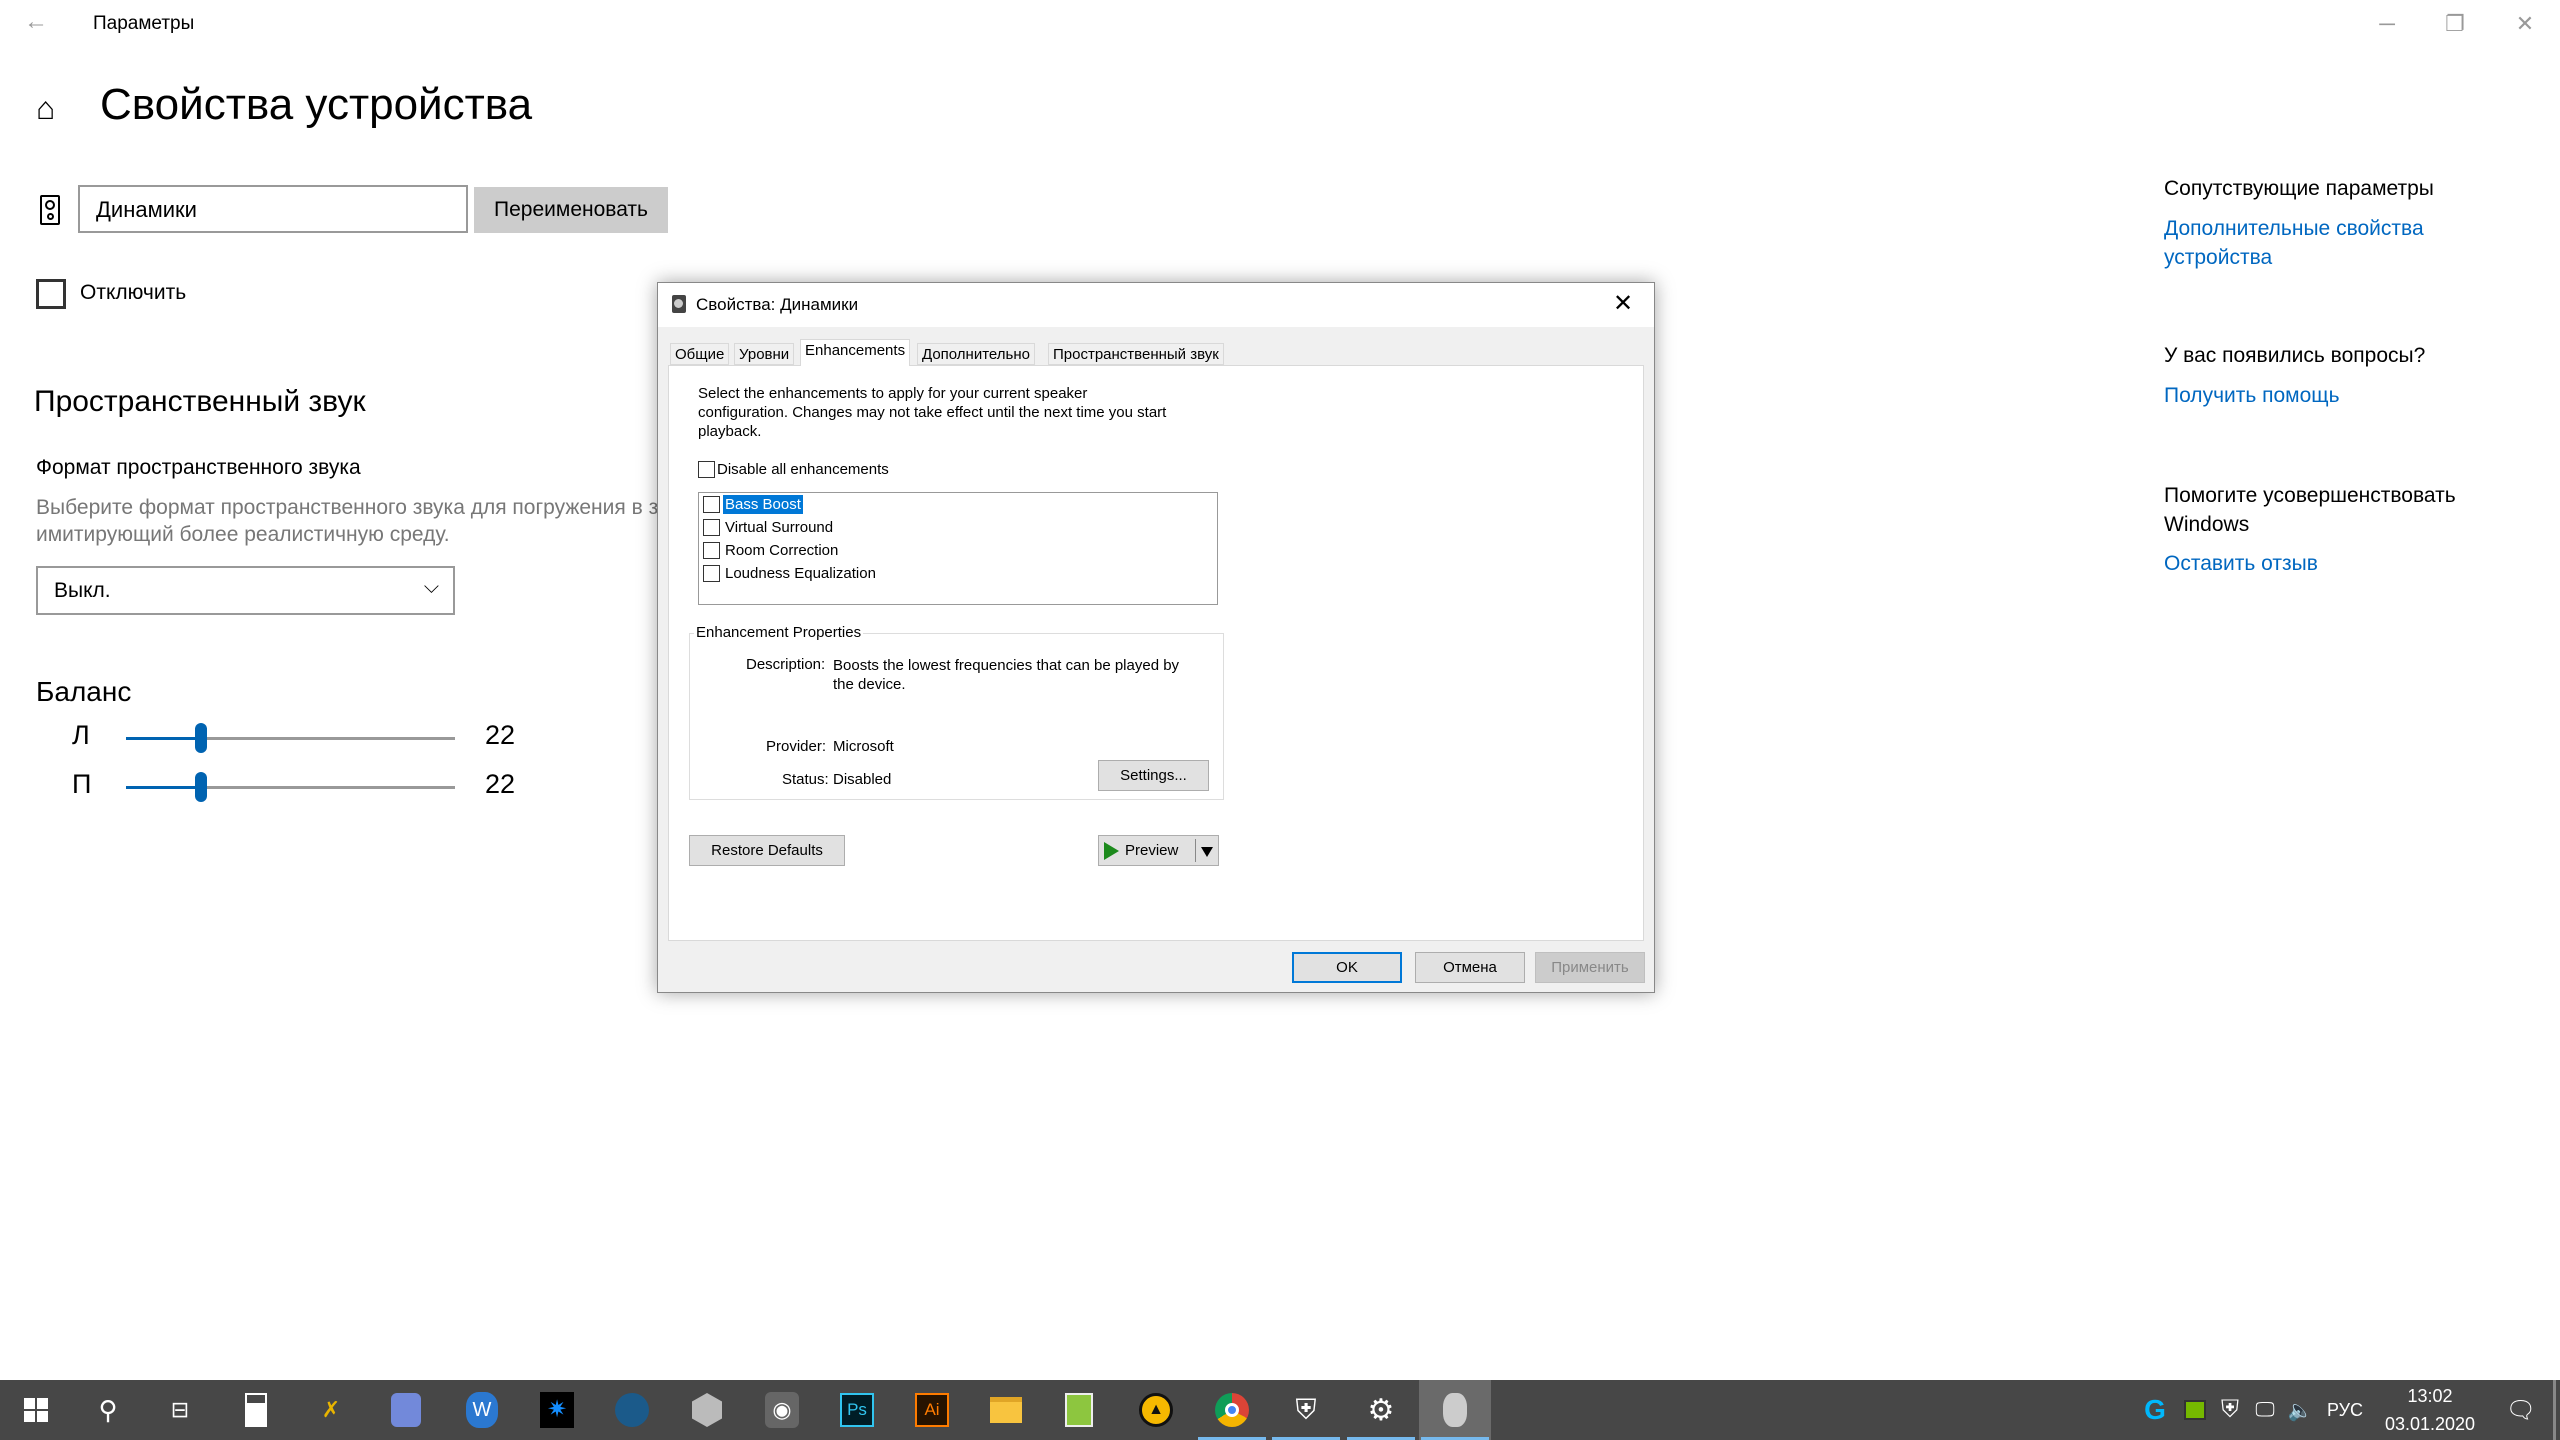 The image size is (2560, 1440). I want to click on restore-defaults-button: Restore Defaults, so click(767, 850).